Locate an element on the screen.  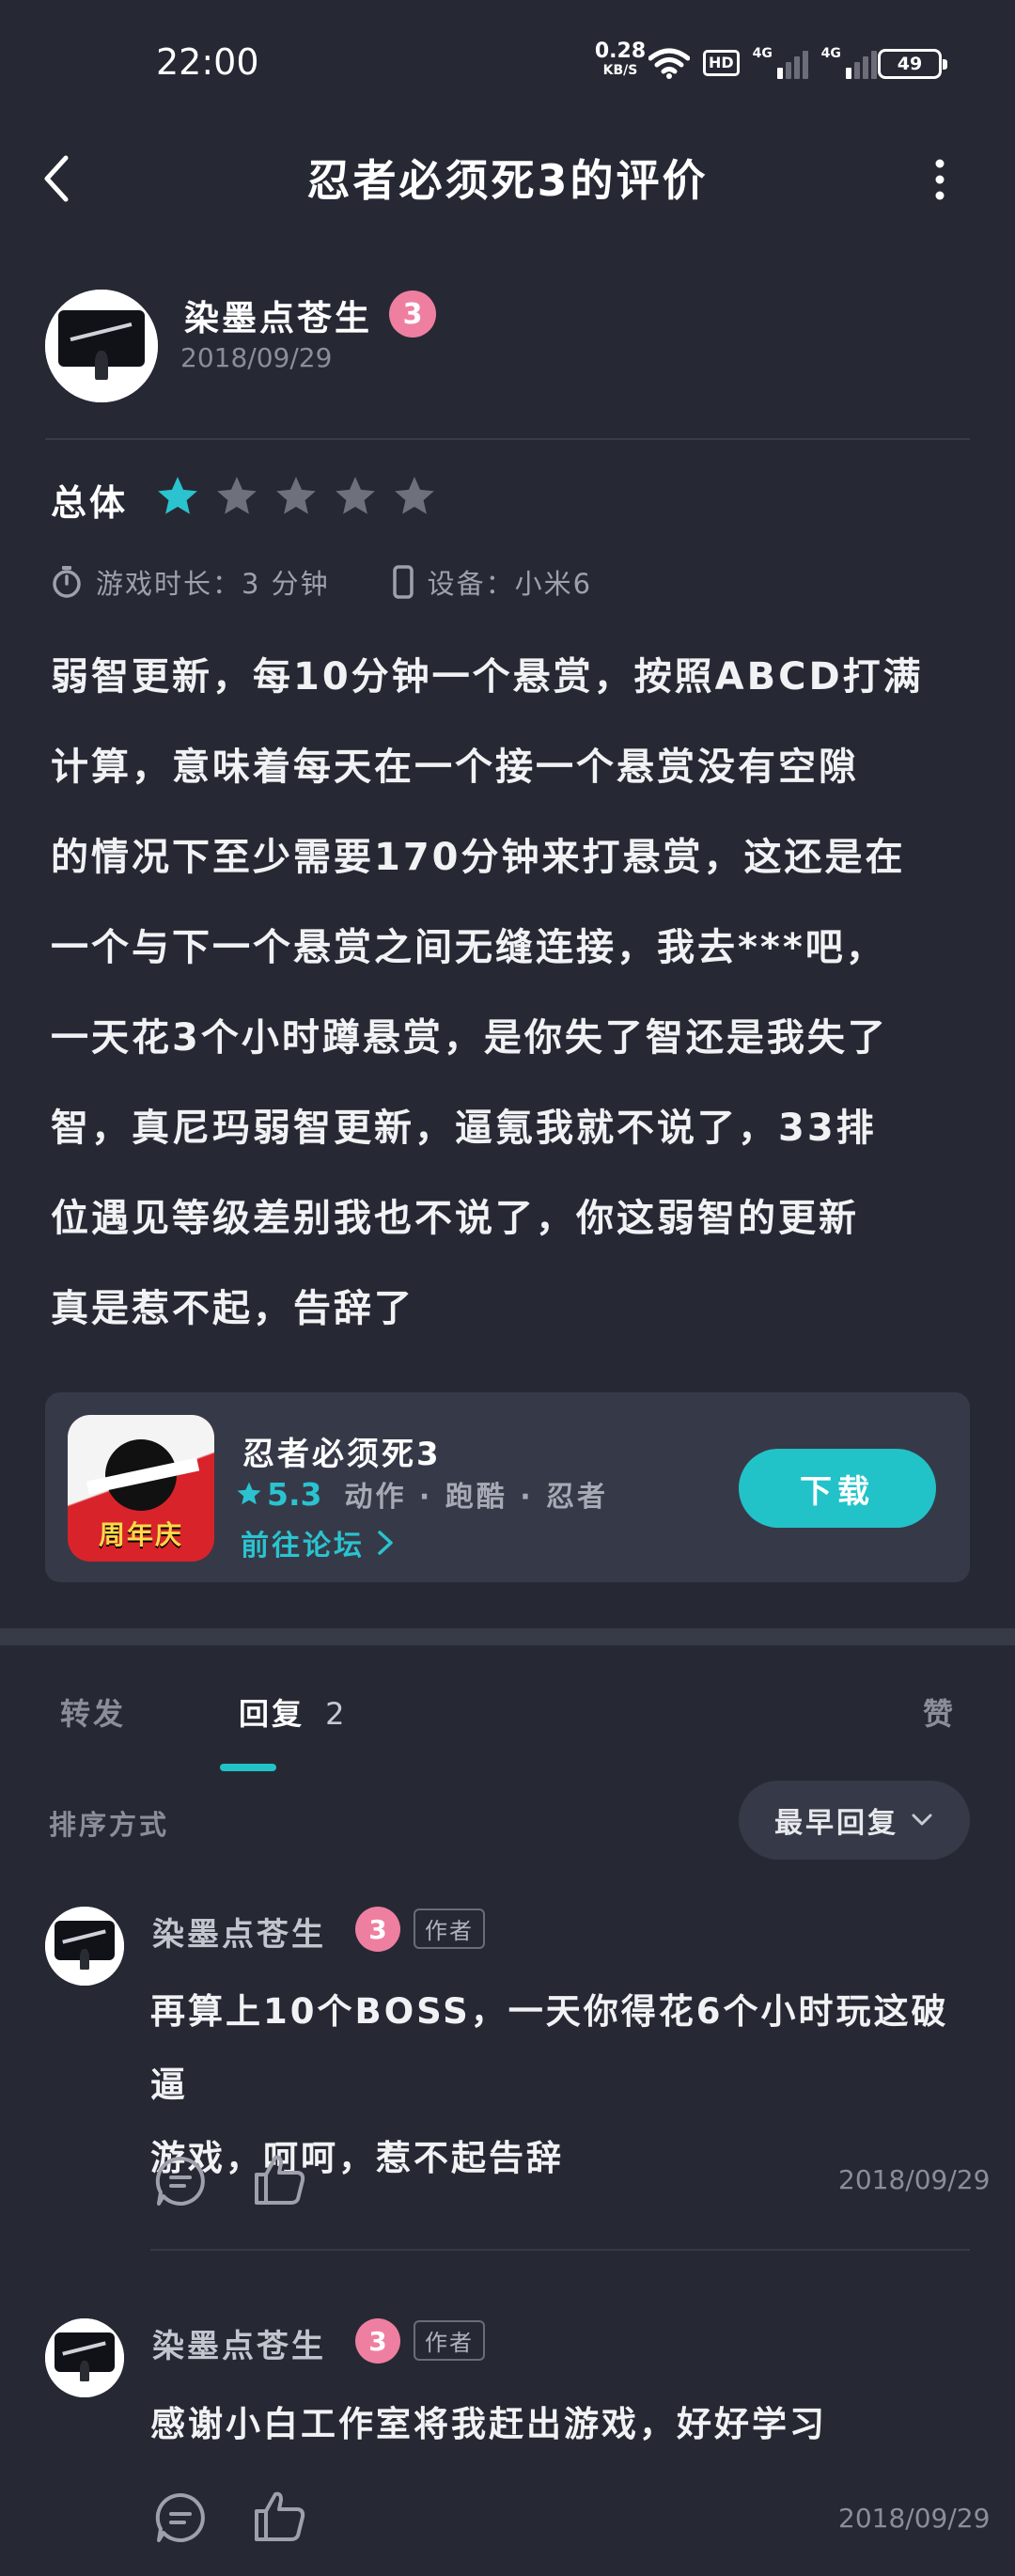
review-meta: 游戏时长：3 分钟 设备：小米6 is located at coordinates (321, 582).